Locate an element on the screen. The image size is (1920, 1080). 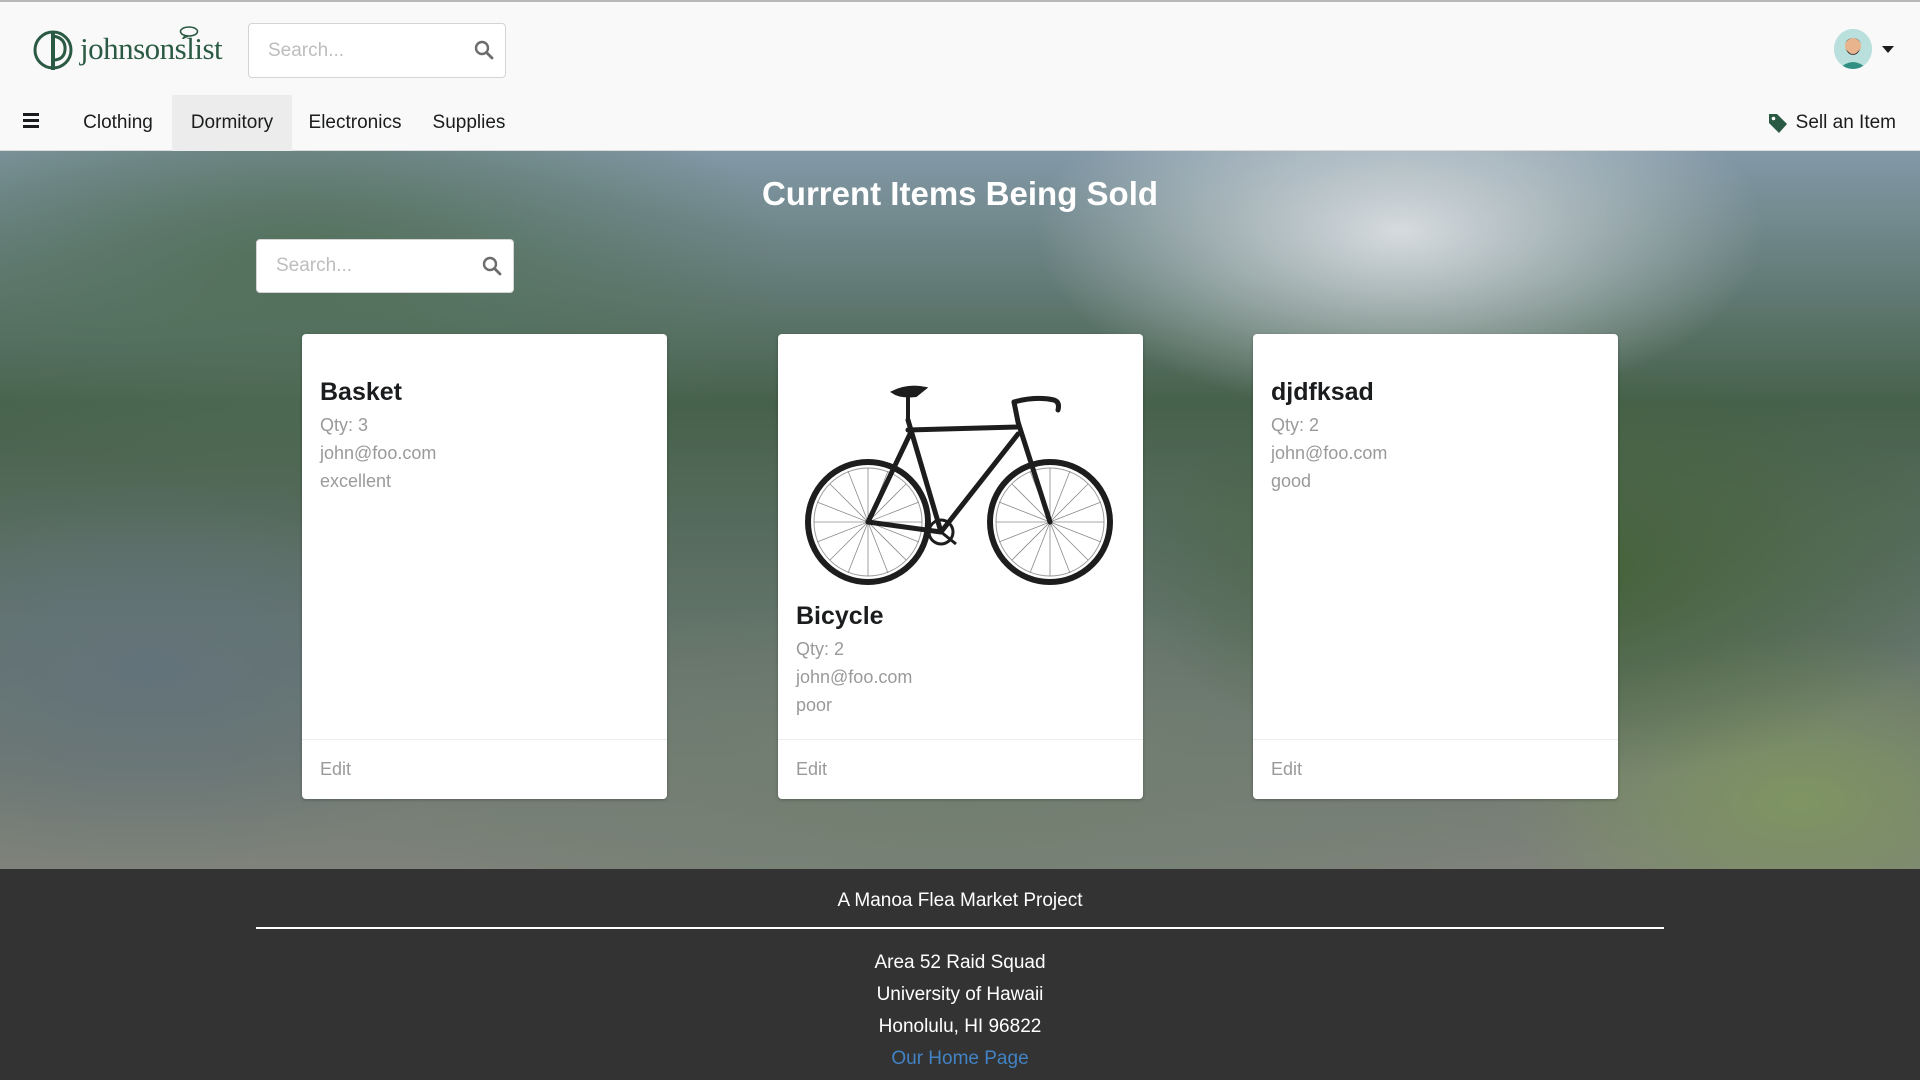
avatar-image-icon is located at coordinates (1853, 49).